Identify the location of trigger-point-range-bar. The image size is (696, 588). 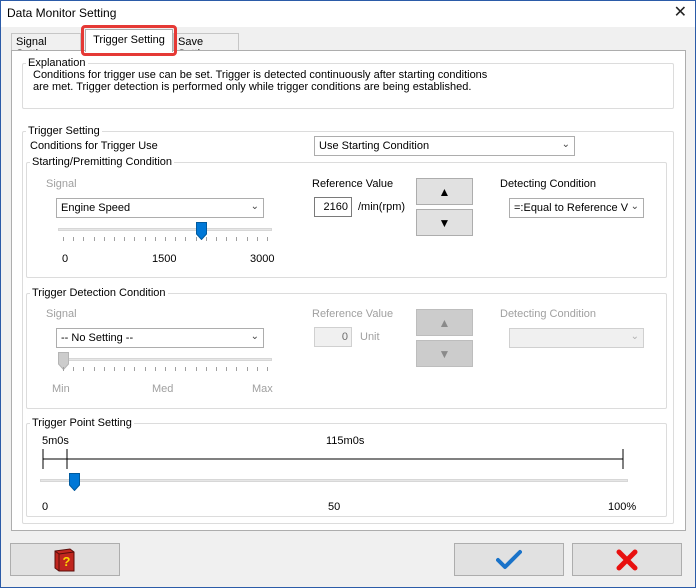
(333, 459).